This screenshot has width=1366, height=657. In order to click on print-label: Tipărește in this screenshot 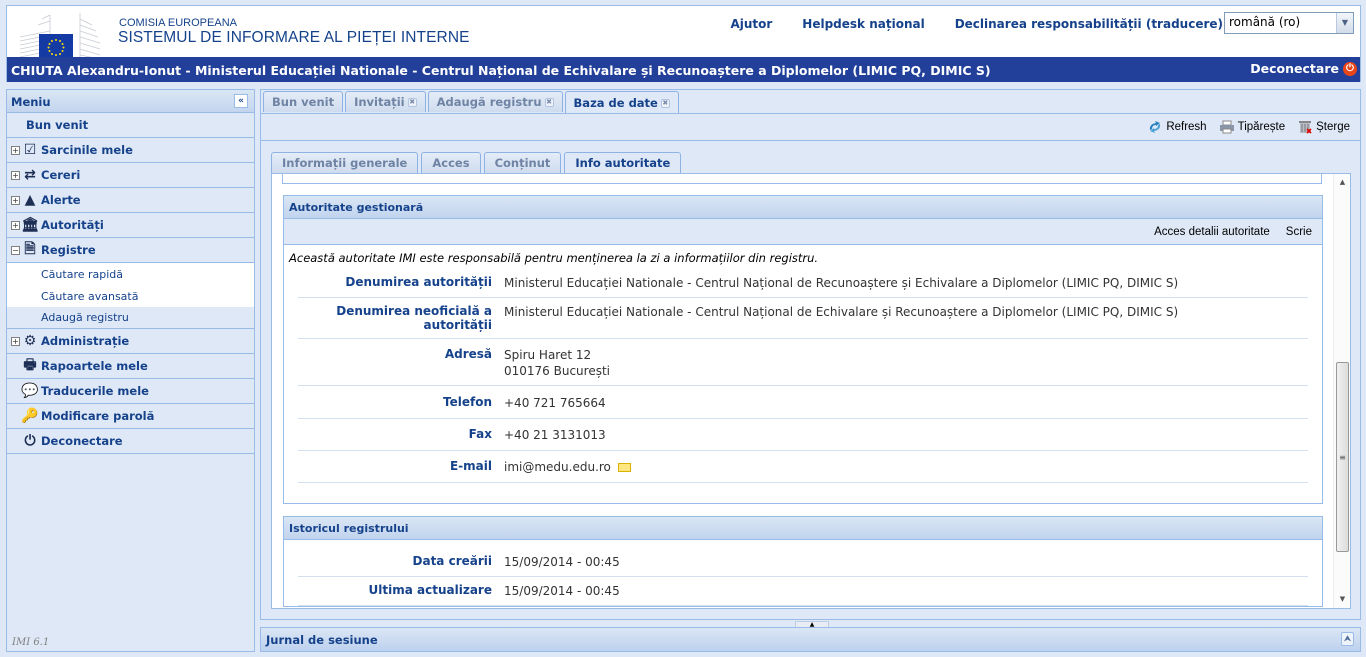, I will do `click(1261, 127)`.